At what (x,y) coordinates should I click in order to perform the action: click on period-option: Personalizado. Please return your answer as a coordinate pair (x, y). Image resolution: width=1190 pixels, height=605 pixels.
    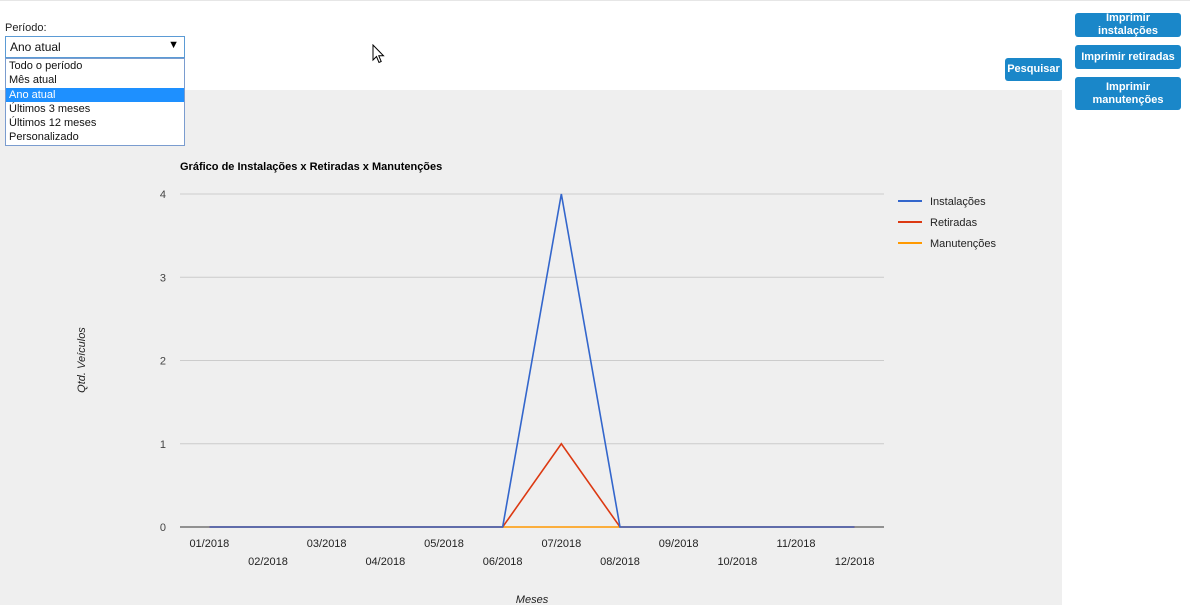
    Looking at the image, I should click on (95, 137).